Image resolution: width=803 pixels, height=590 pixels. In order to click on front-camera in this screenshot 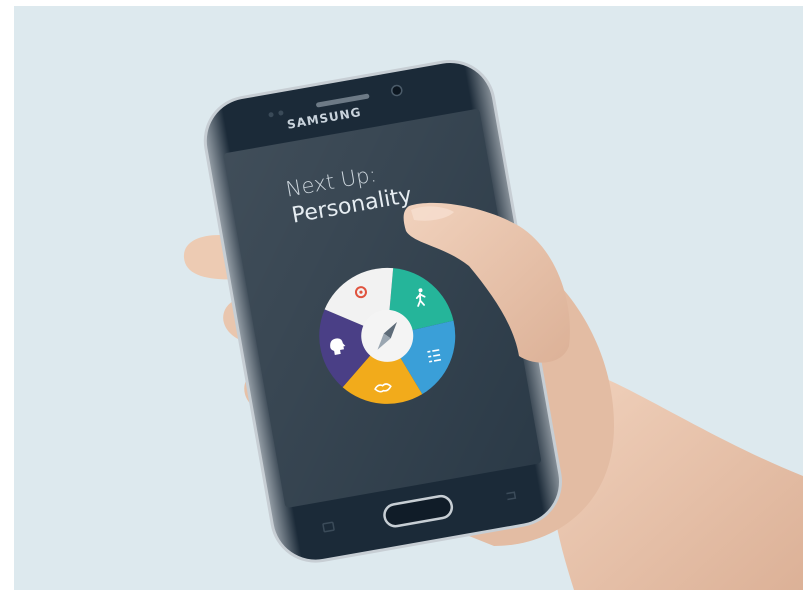, I will do `click(397, 90)`.